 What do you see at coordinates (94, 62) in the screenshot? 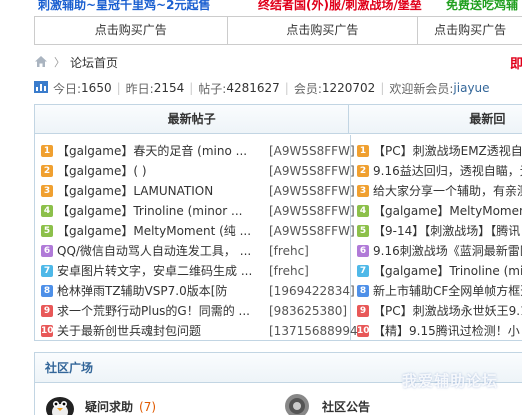
I see `breadcrumb-forum-home: 论坛首页` at bounding box center [94, 62].